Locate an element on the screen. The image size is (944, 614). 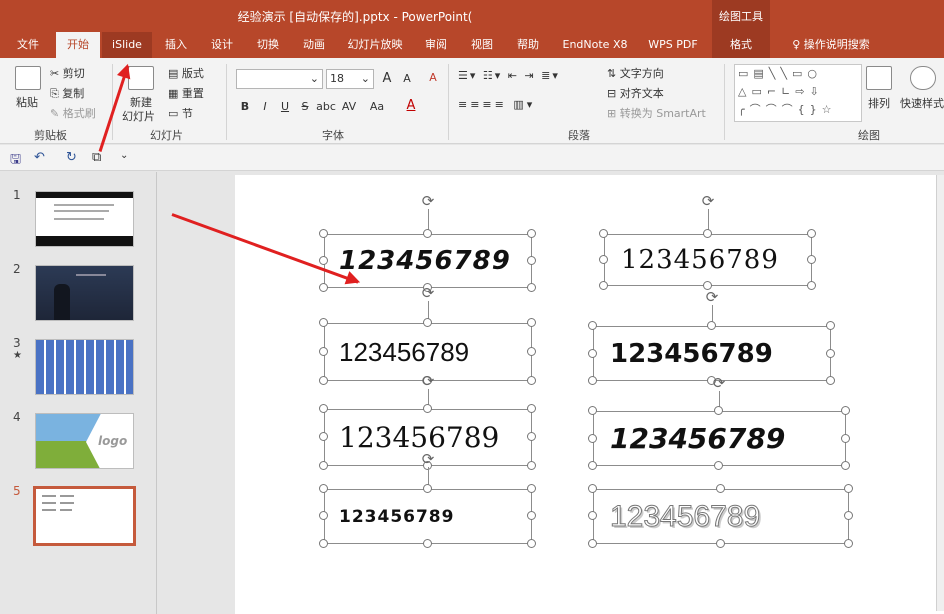
char-spacing-button: AV is located at coordinates (349, 106).